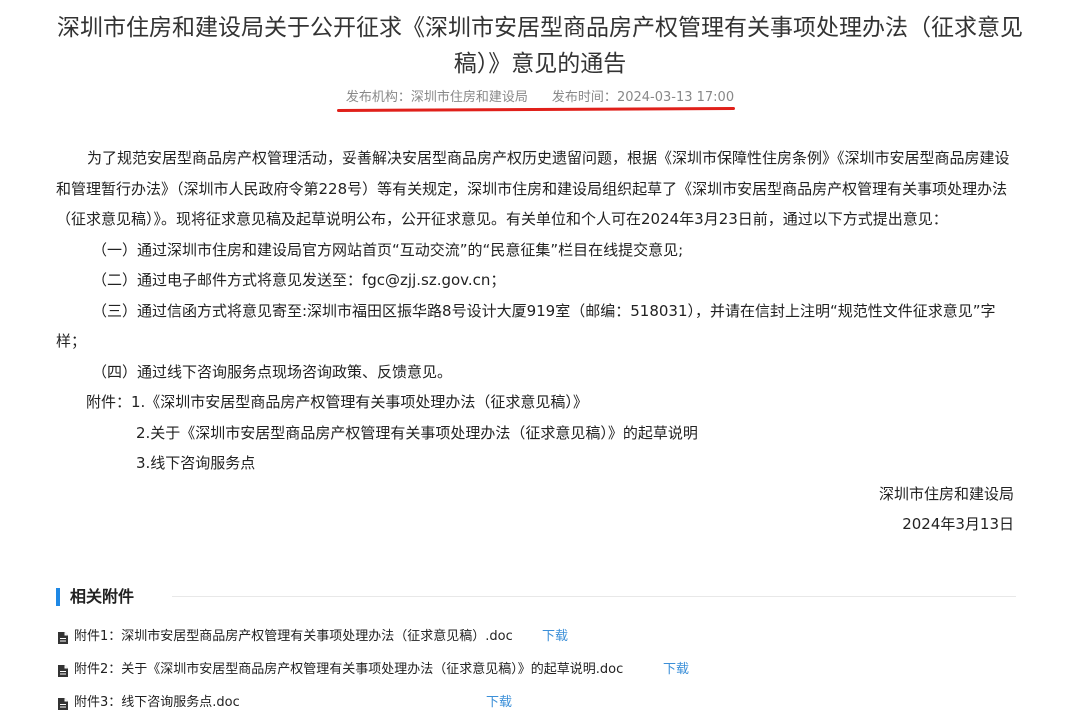 This screenshot has height=727, width=1080. Describe the element at coordinates (536, 109) in the screenshot. I see `red-underline-annotation` at that location.